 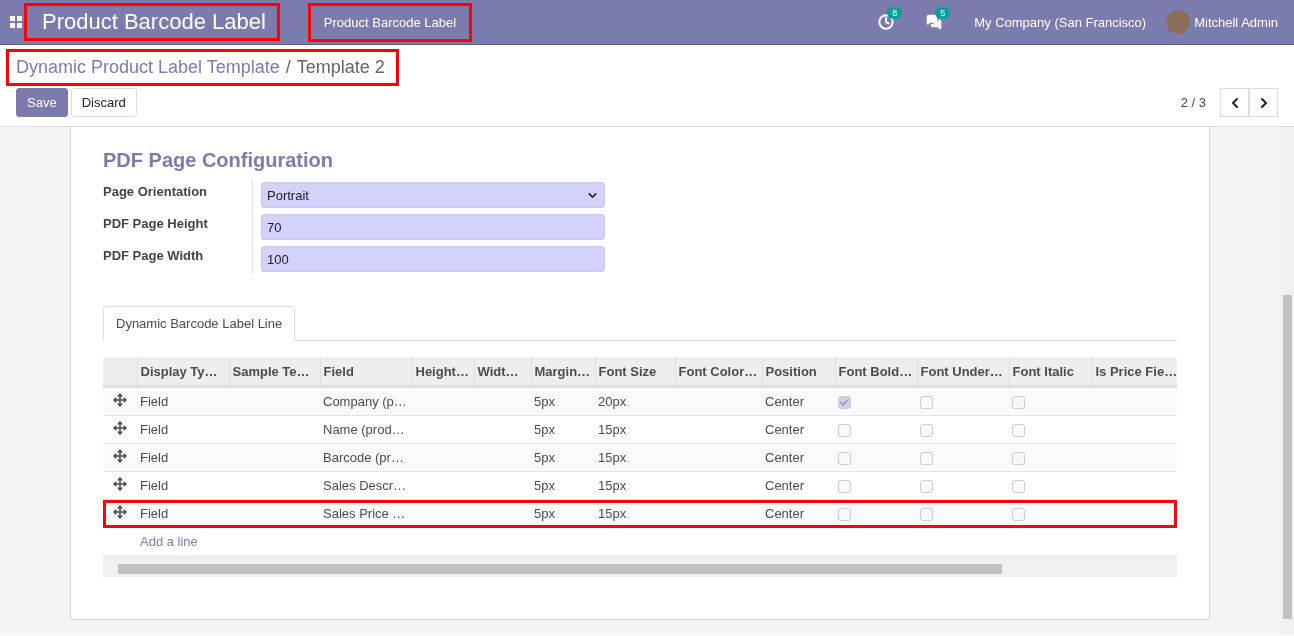 I want to click on column-header: Font Size, so click(x=635, y=372).